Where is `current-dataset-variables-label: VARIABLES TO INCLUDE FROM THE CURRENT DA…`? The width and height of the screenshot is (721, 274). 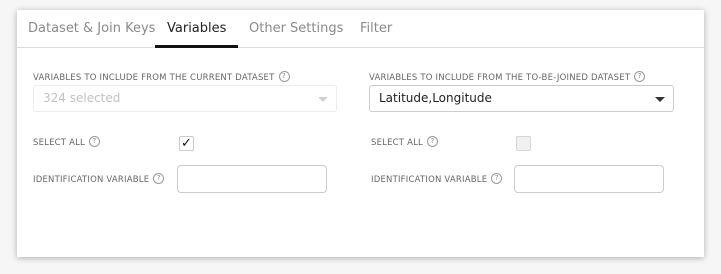
current-dataset-variables-label: VARIABLES TO INCLUDE FROM THE CURRENT DA… is located at coordinates (161, 77).